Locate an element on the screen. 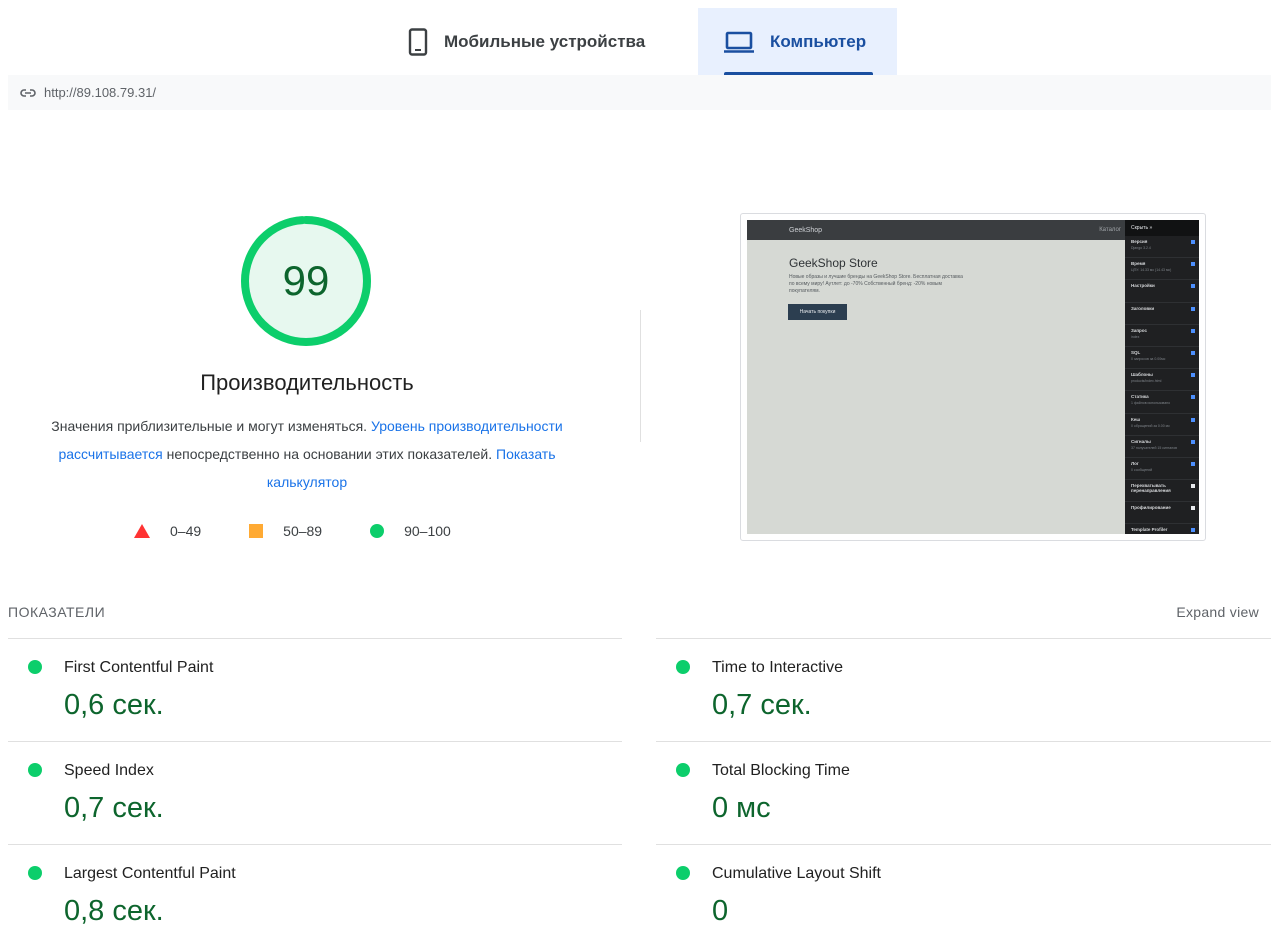 Image resolution: width=1271 pixels, height=941 pixels. preview-panel-item-sub: index is located at coordinates (1135, 336).